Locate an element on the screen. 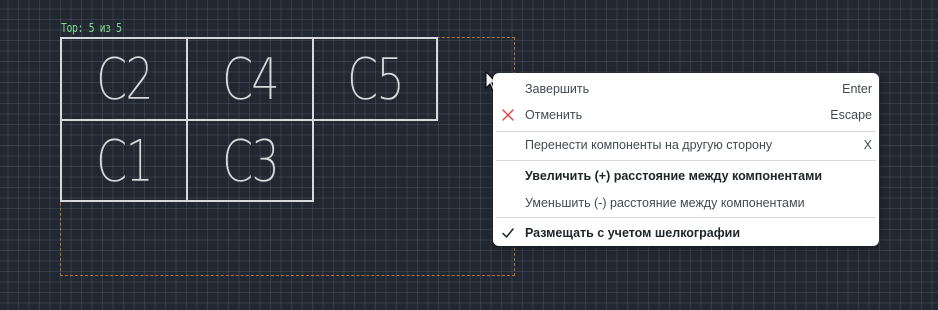 The width and height of the screenshot is (938, 310). check-icon is located at coordinates (508, 232).